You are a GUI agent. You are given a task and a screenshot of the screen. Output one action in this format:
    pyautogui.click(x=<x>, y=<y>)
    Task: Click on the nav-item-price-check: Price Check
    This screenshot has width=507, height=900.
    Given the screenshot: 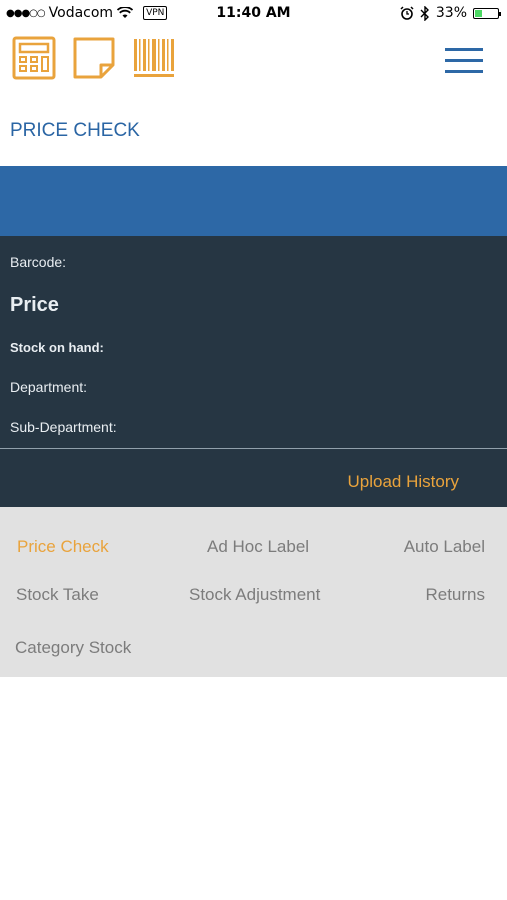 What is the action you would take?
    pyautogui.click(x=63, y=547)
    